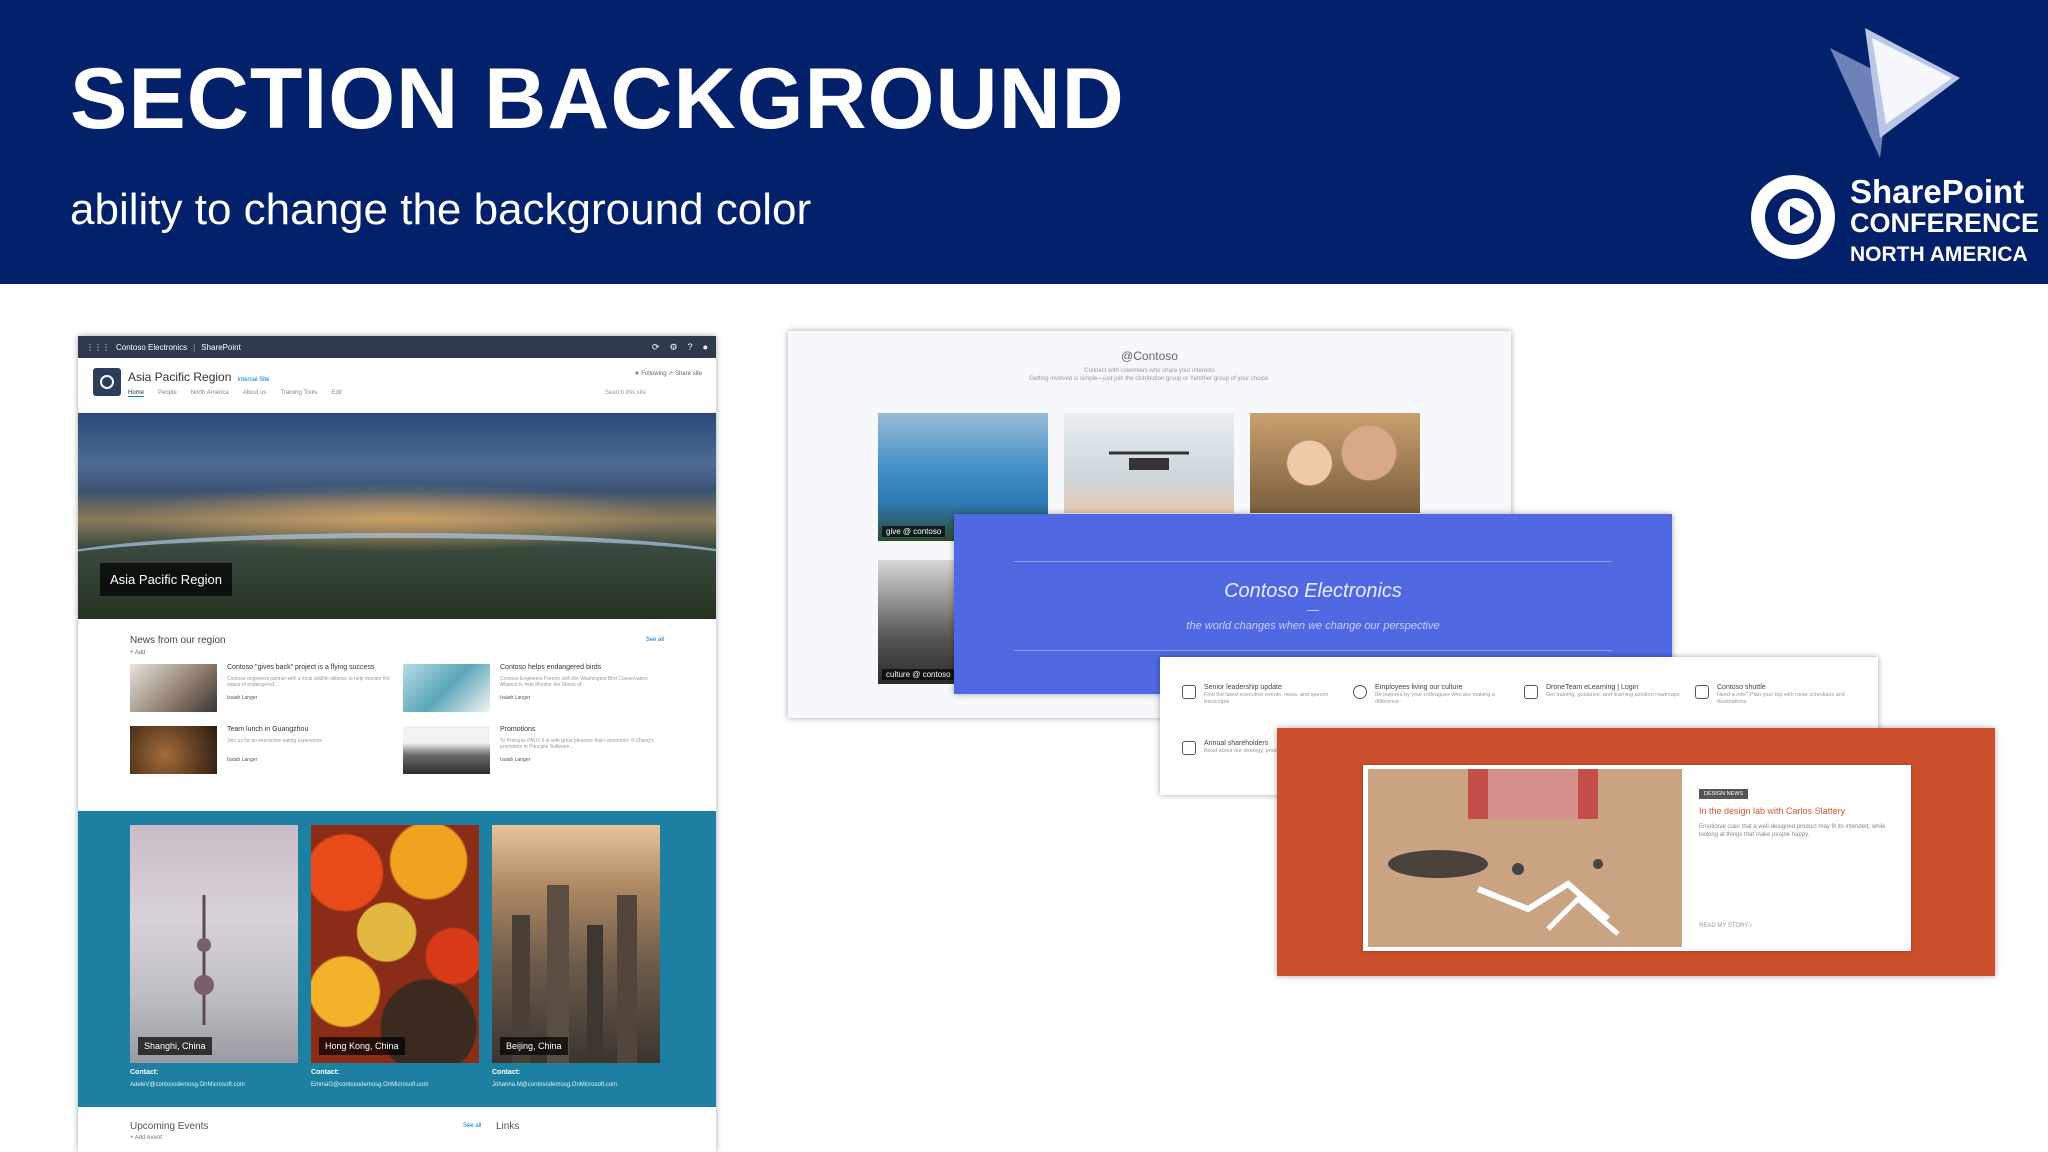  I want to click on drone-photo, so click(1149, 463).